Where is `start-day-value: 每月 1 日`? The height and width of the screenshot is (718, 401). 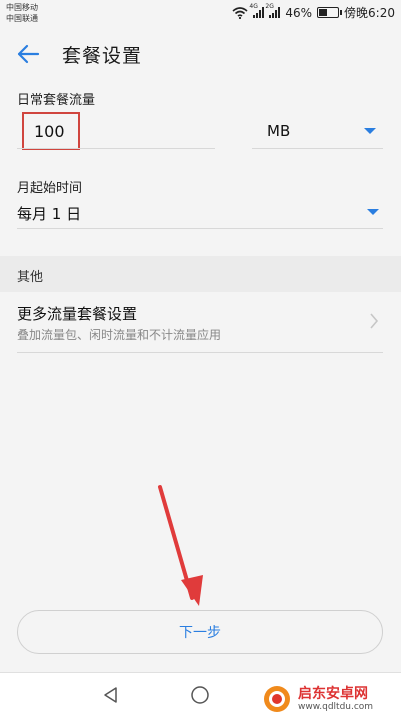 start-day-value: 每月 1 日 is located at coordinates (49, 214).